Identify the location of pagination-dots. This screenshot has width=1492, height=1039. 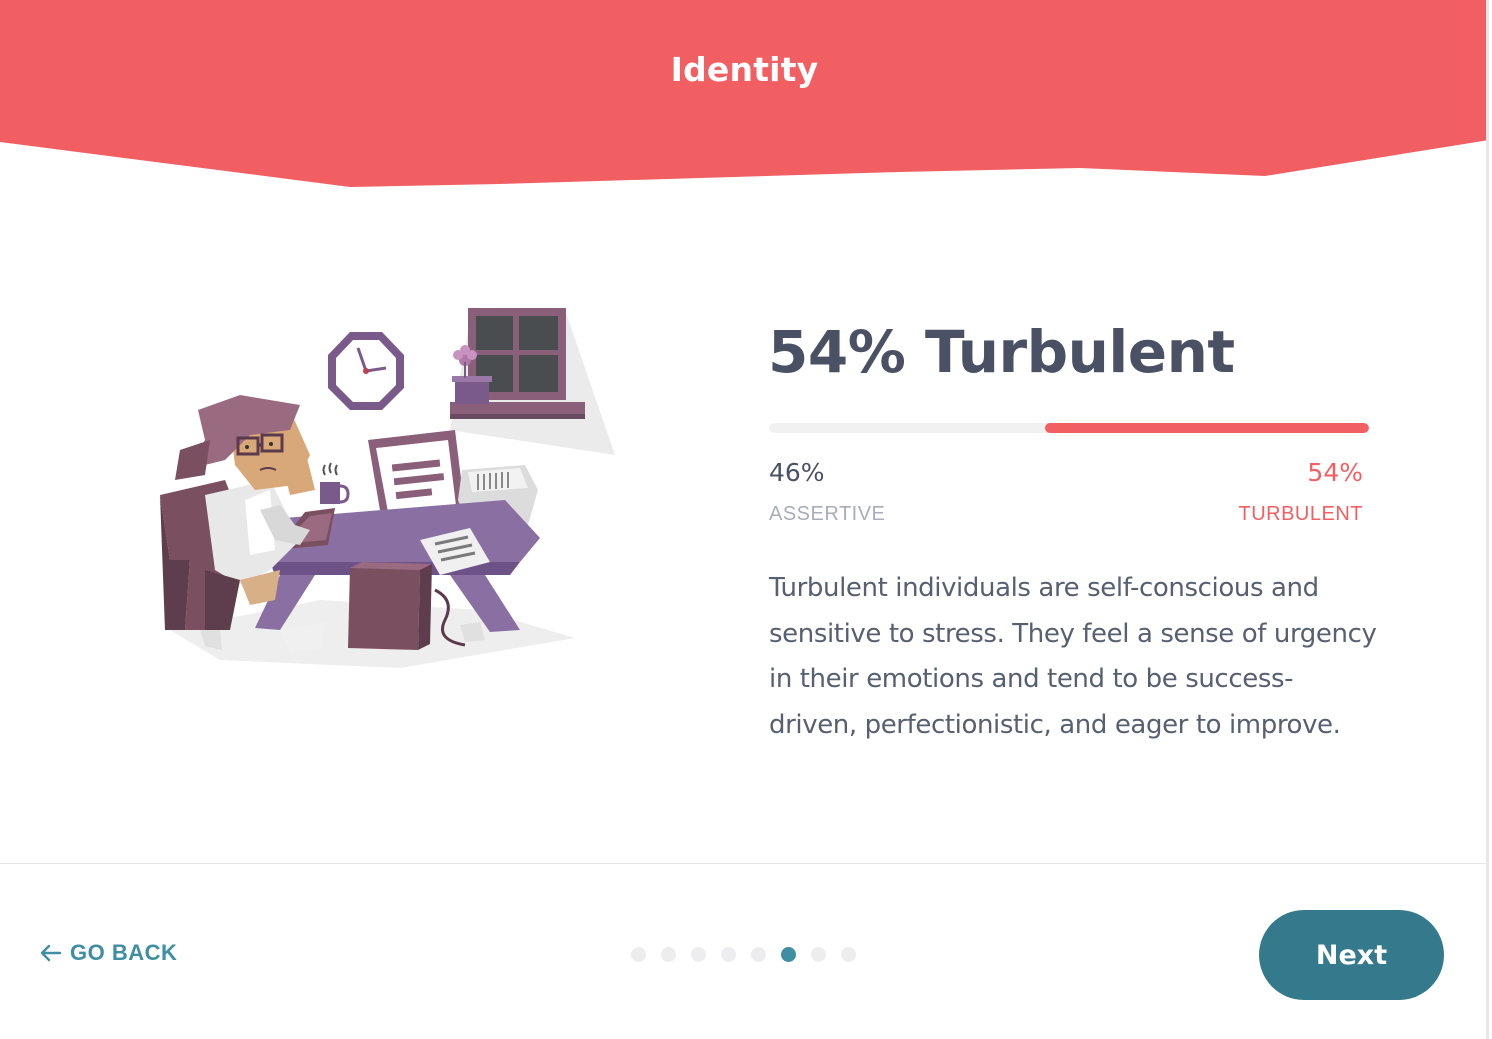
(751, 954).